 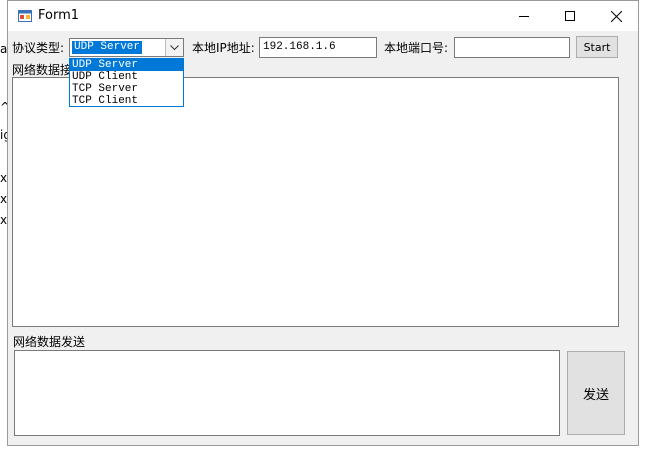 I want to click on close-button, so click(x=616, y=16).